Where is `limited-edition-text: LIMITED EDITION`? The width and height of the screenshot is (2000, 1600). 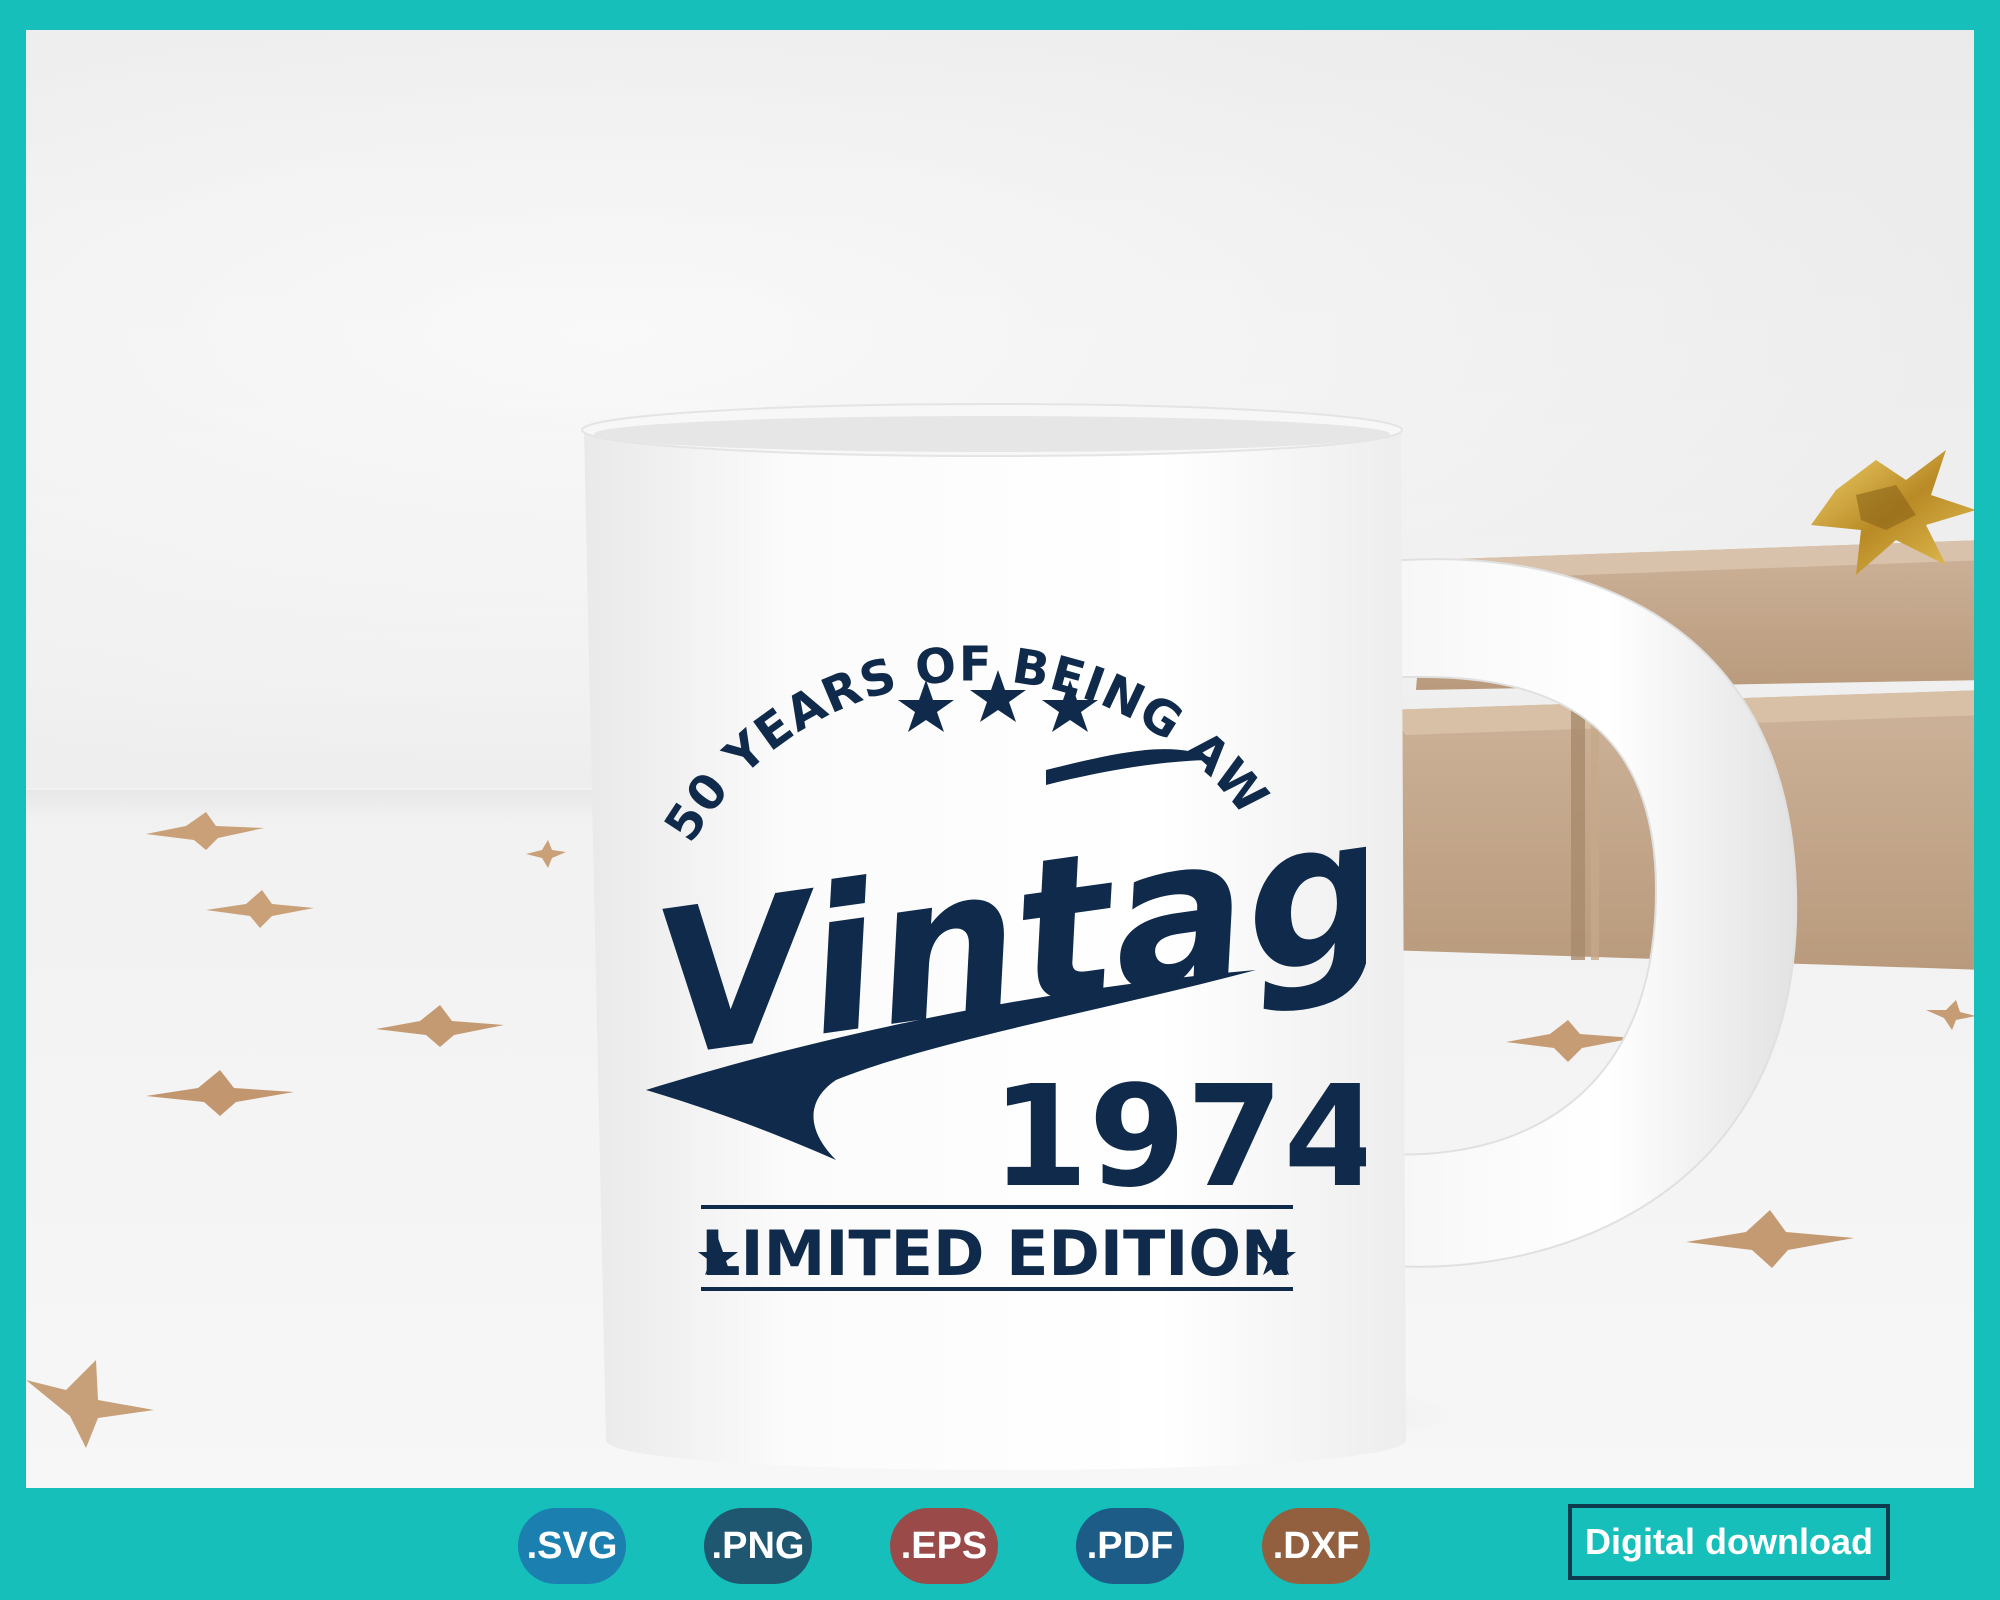 limited-edition-text: LIMITED EDITION is located at coordinates (997, 1253).